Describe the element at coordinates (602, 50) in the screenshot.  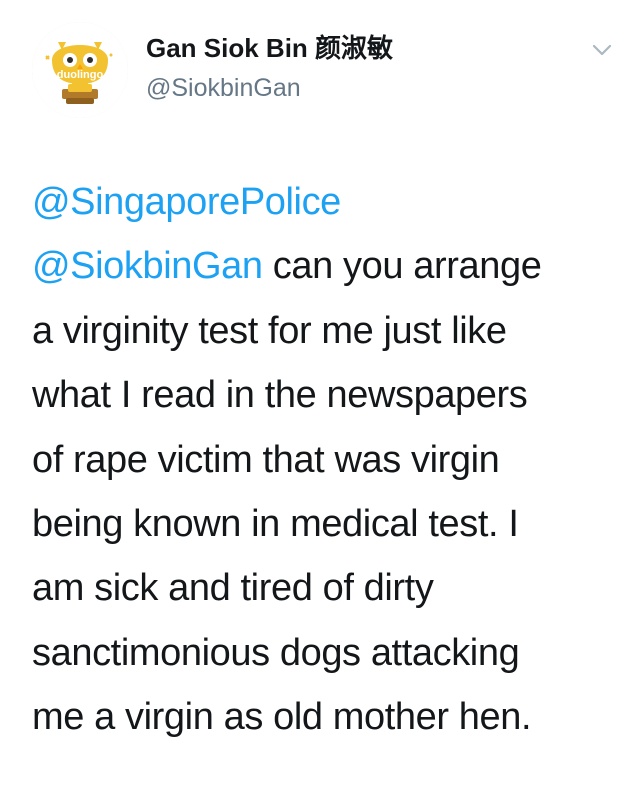
I see `chevron-down-icon` at that location.